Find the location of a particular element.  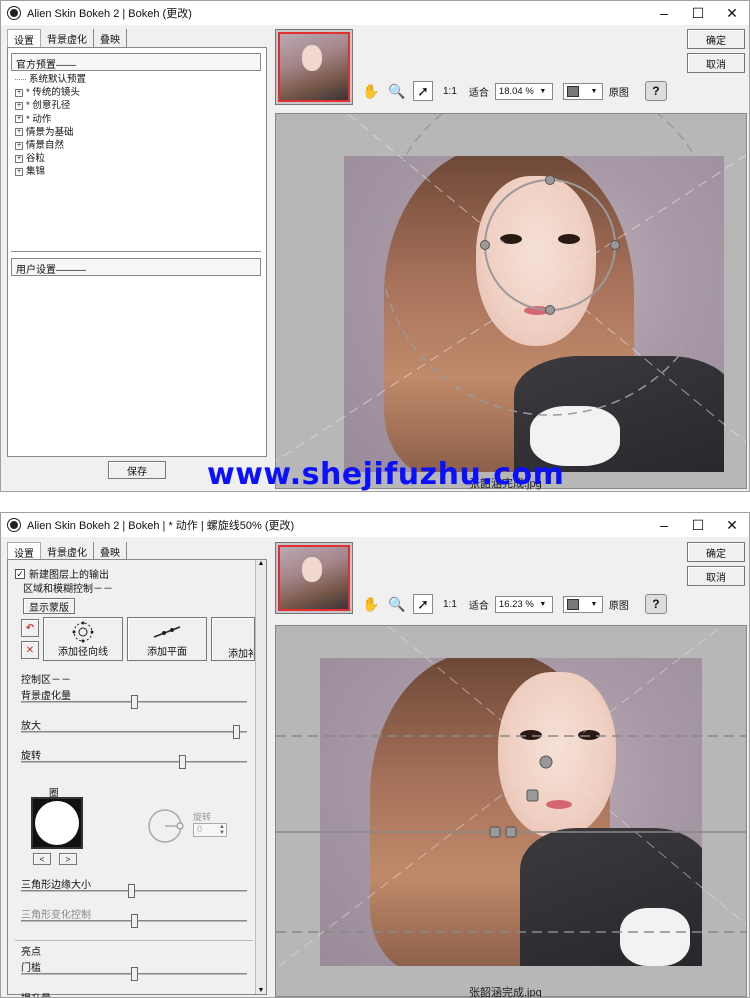

preset-item: + 情景为基础 is located at coordinates (50, 132).